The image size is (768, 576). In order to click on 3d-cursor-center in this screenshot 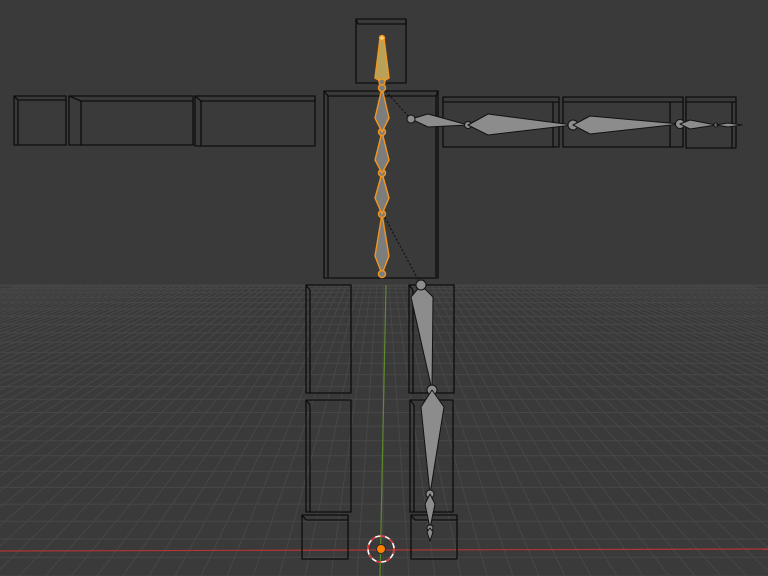, I will do `click(381, 549)`.